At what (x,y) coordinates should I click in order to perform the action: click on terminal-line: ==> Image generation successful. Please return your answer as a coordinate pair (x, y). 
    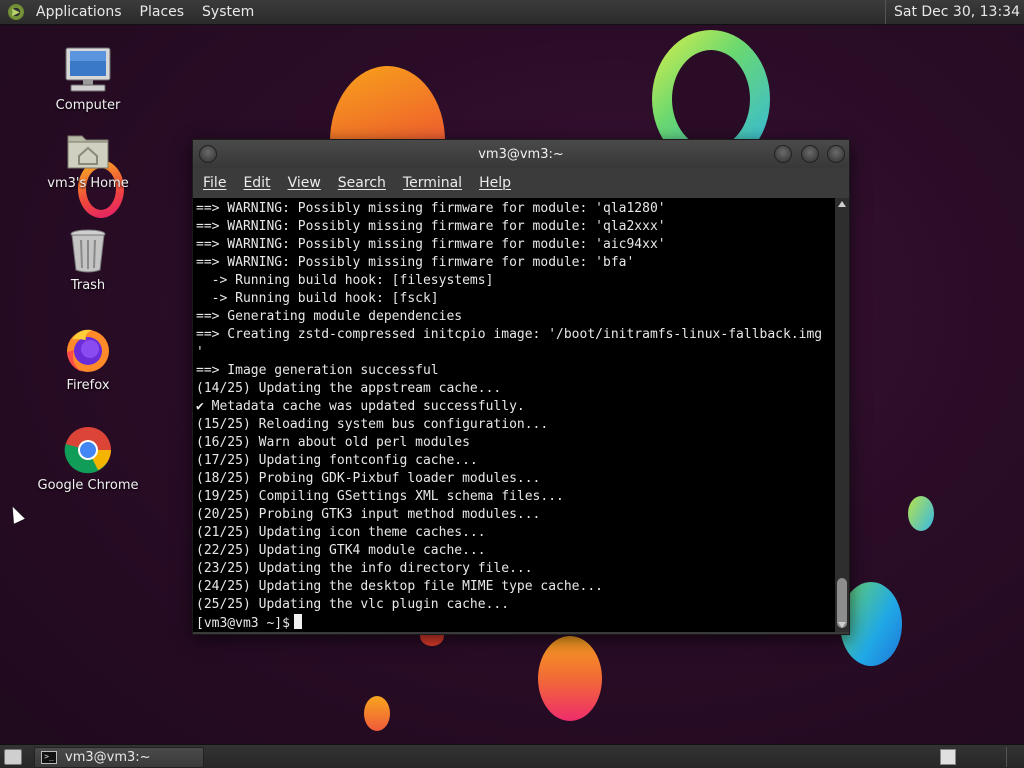
    Looking at the image, I should click on (317, 370).